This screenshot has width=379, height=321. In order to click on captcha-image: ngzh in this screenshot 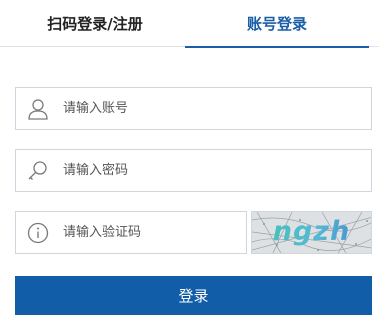, I will do `click(311, 232)`.